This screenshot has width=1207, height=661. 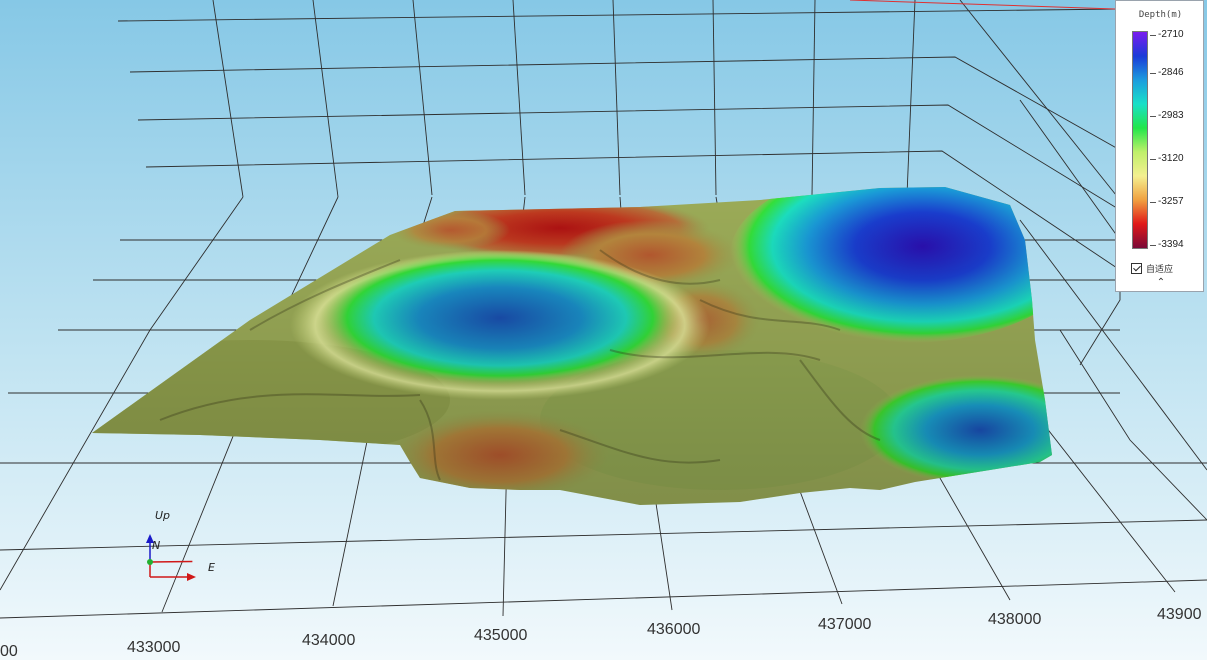 What do you see at coordinates (674, 629) in the screenshot?
I see `x-axis-tick-label: 436000` at bounding box center [674, 629].